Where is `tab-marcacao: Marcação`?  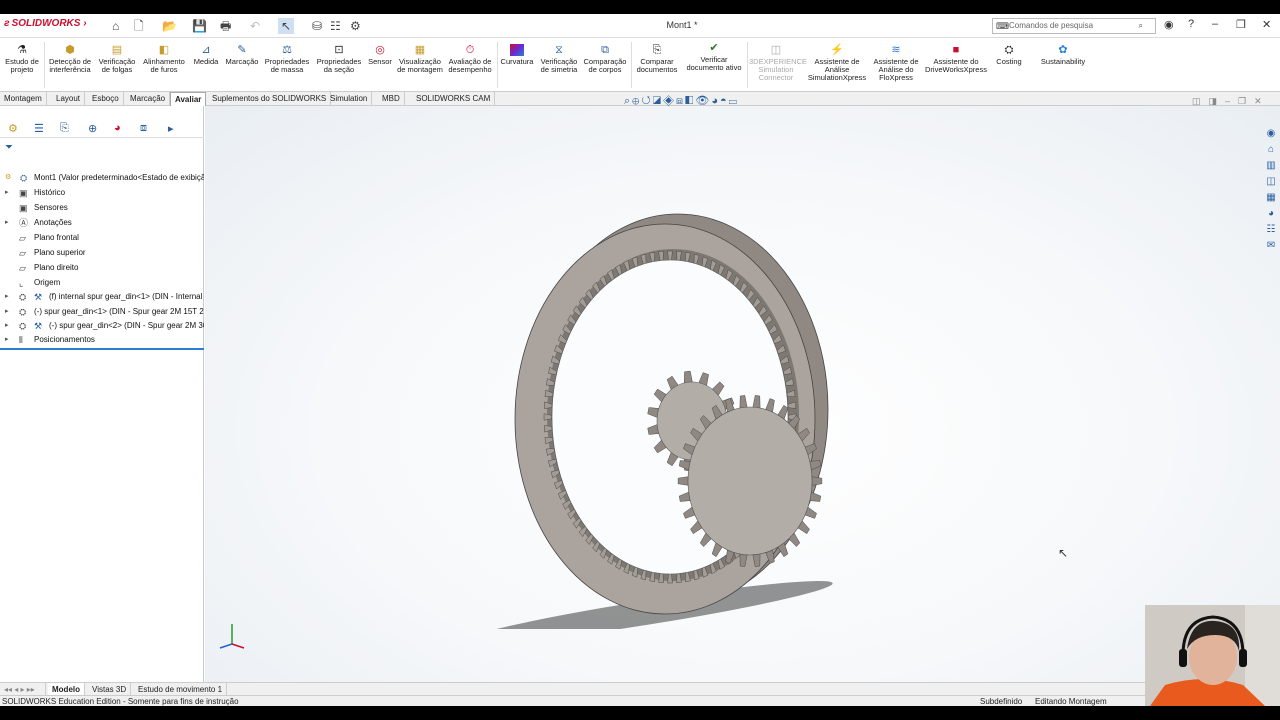 tab-marcacao: Marcação is located at coordinates (148, 99).